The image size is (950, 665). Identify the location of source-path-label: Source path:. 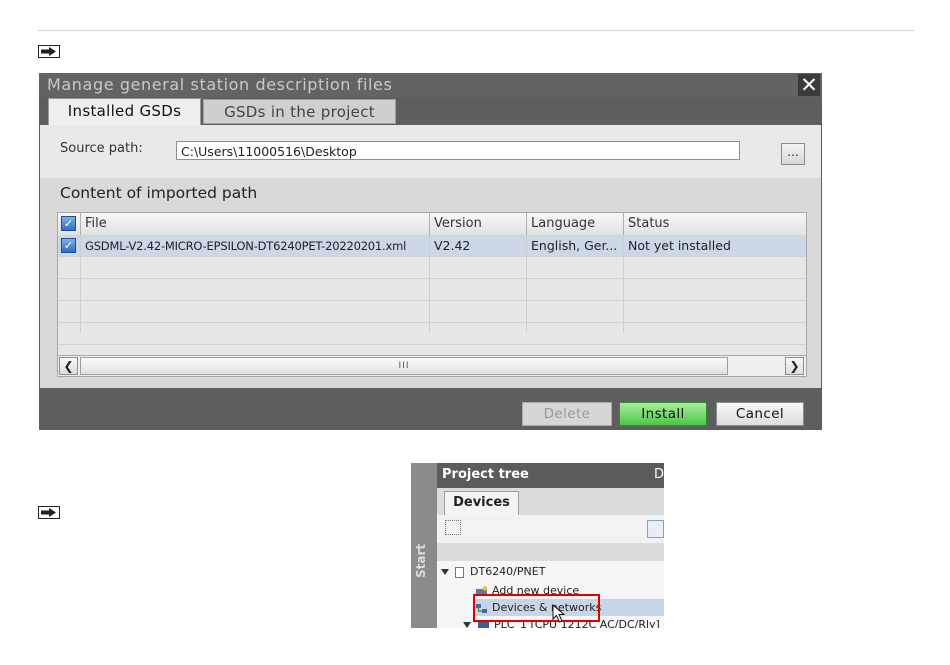
(101, 148).